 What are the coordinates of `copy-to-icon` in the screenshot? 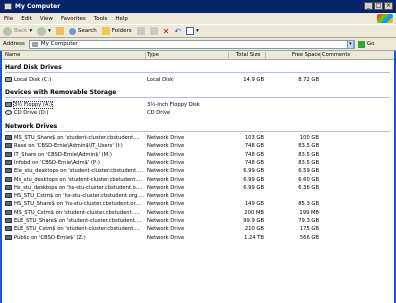 It's located at (153, 31).